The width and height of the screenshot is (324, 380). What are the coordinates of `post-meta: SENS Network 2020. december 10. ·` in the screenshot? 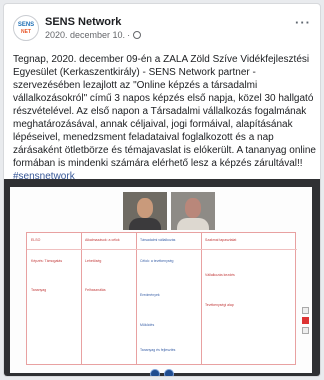 It's located at (93, 28).